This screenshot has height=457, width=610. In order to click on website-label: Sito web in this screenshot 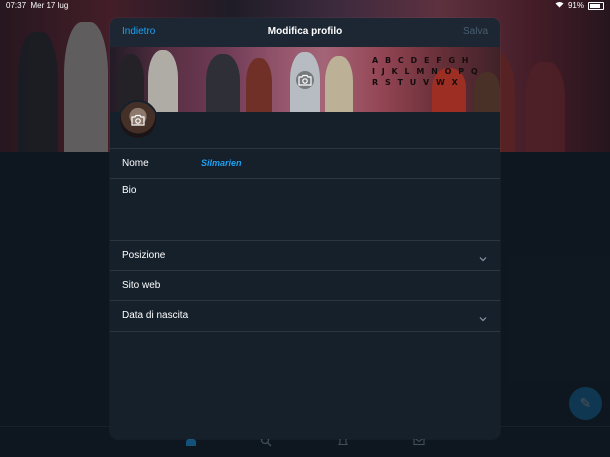, I will do `click(141, 285)`.